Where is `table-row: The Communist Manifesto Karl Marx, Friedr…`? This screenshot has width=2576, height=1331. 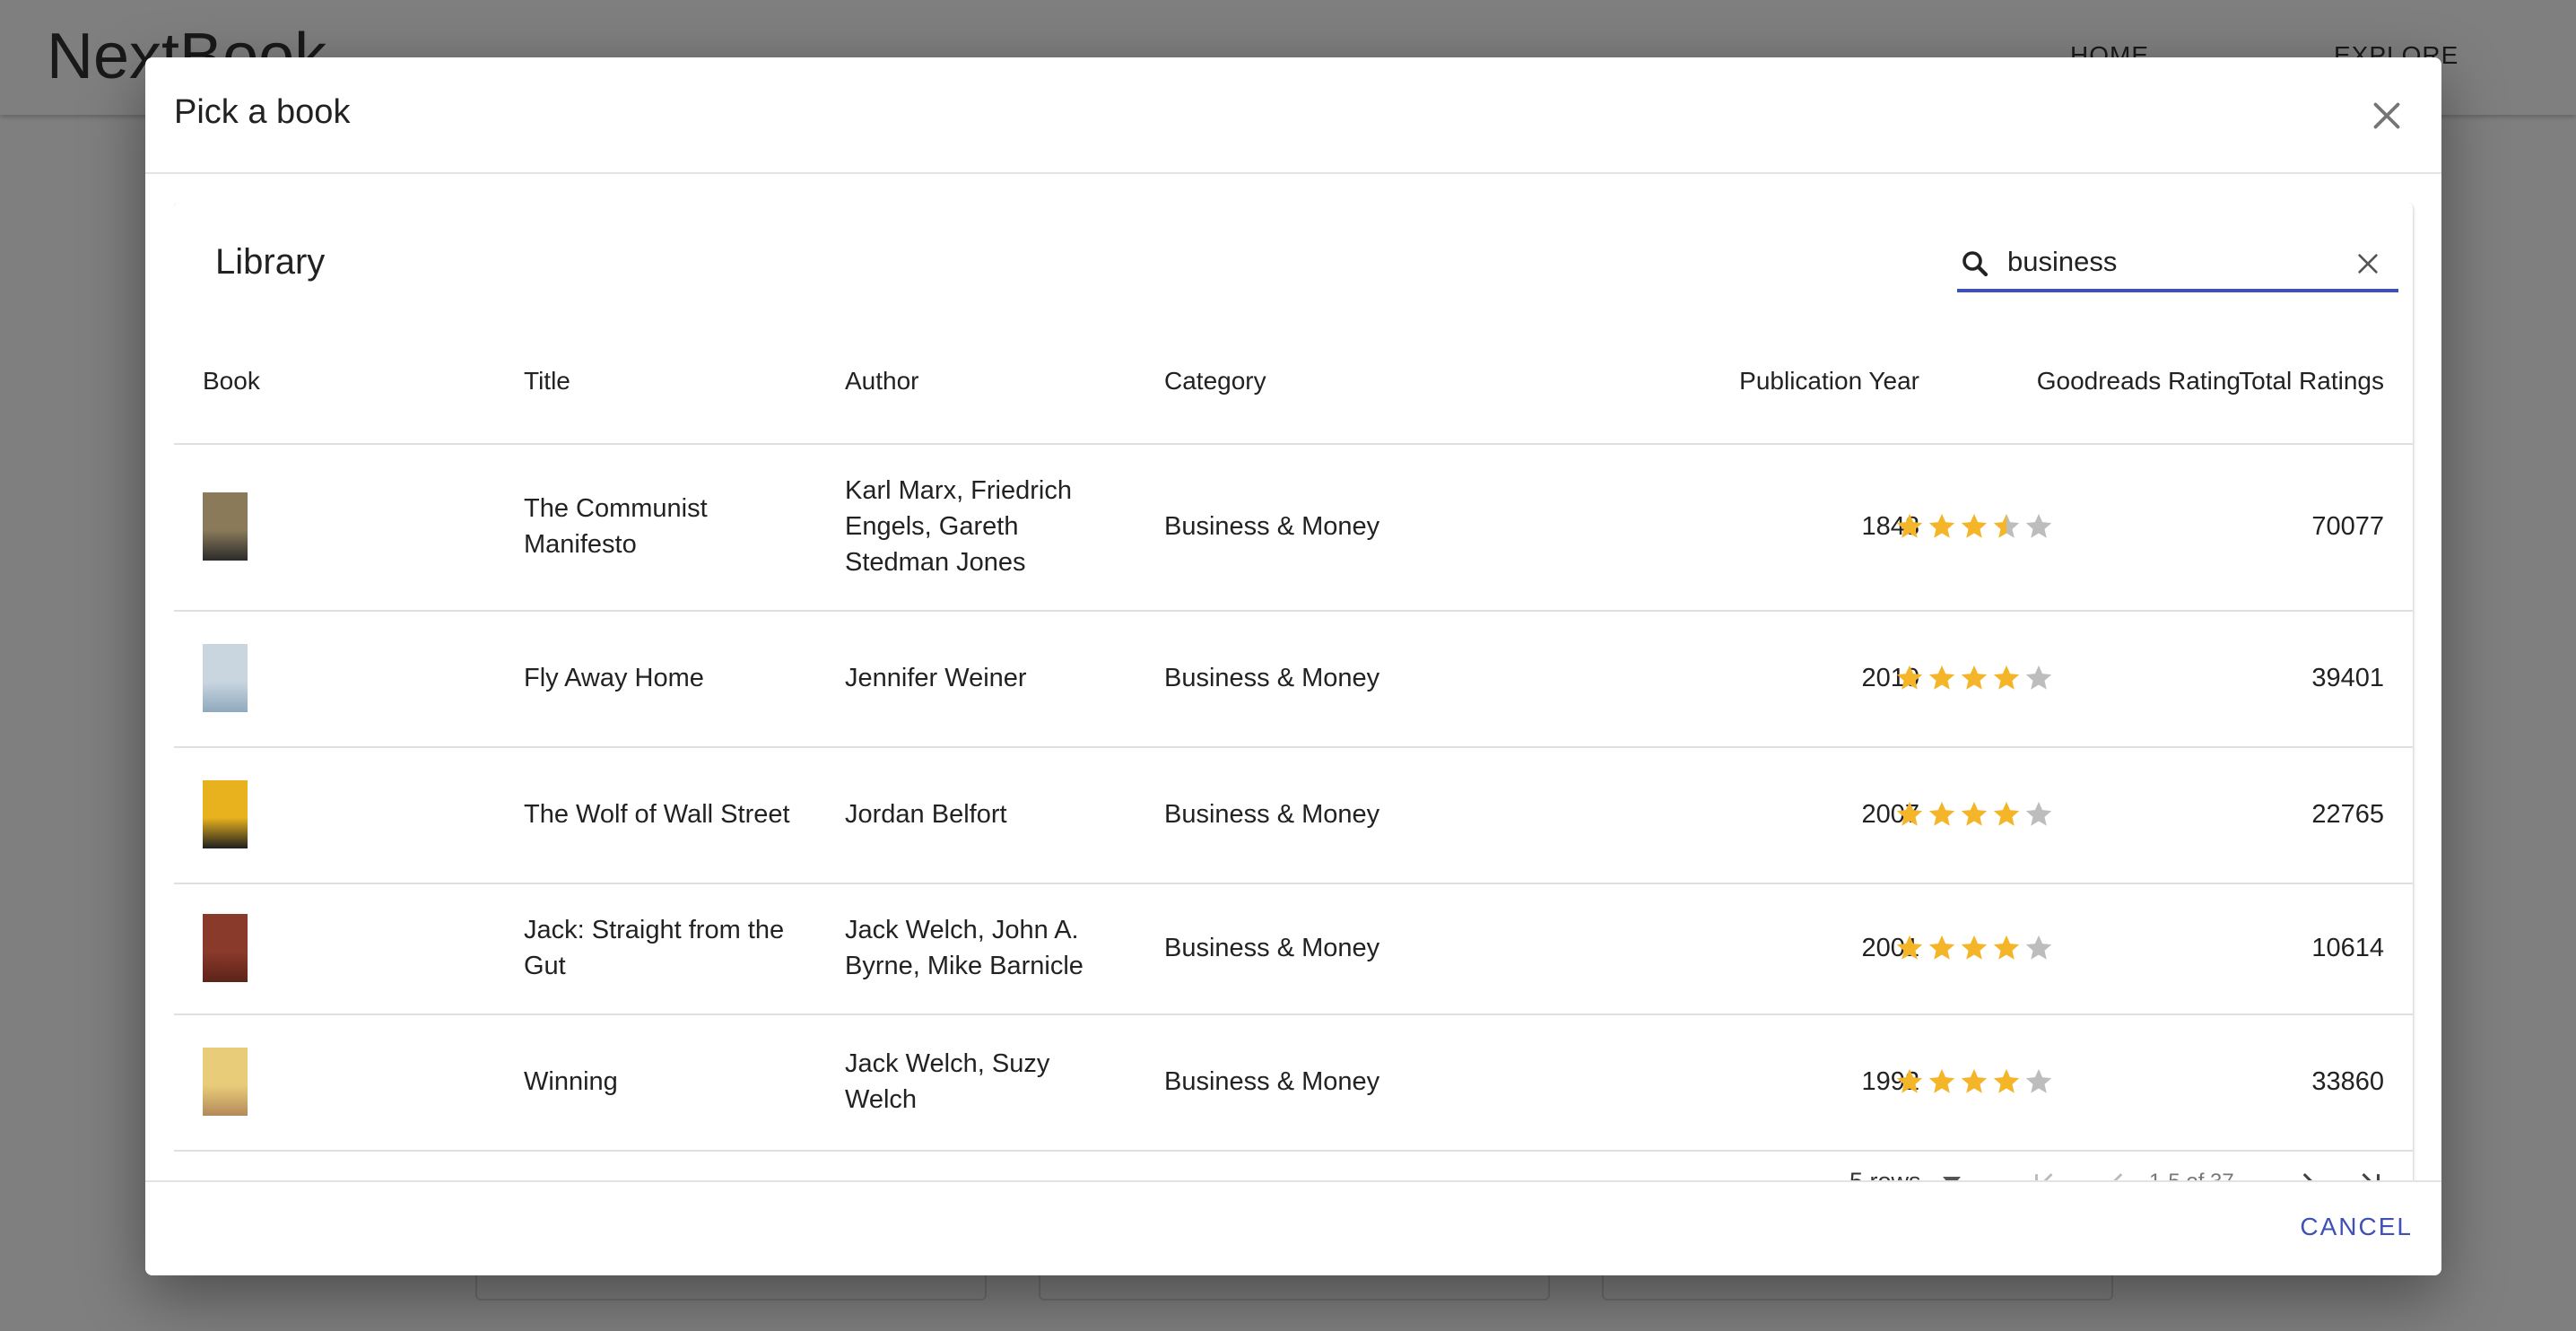
table-row: The Communist Manifesto Karl Marx, Friedr… is located at coordinates (1293, 527).